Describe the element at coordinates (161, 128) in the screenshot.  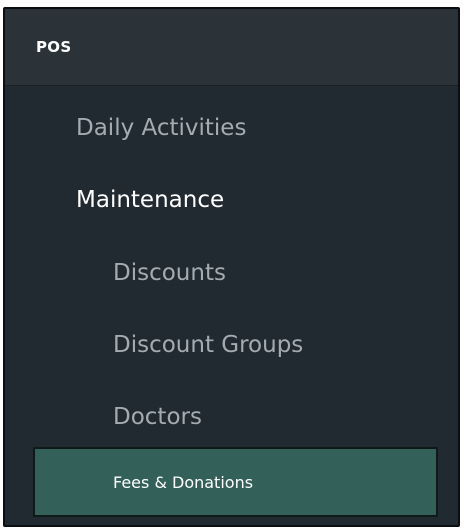
I see `menu-item-label: Daily Activities` at that location.